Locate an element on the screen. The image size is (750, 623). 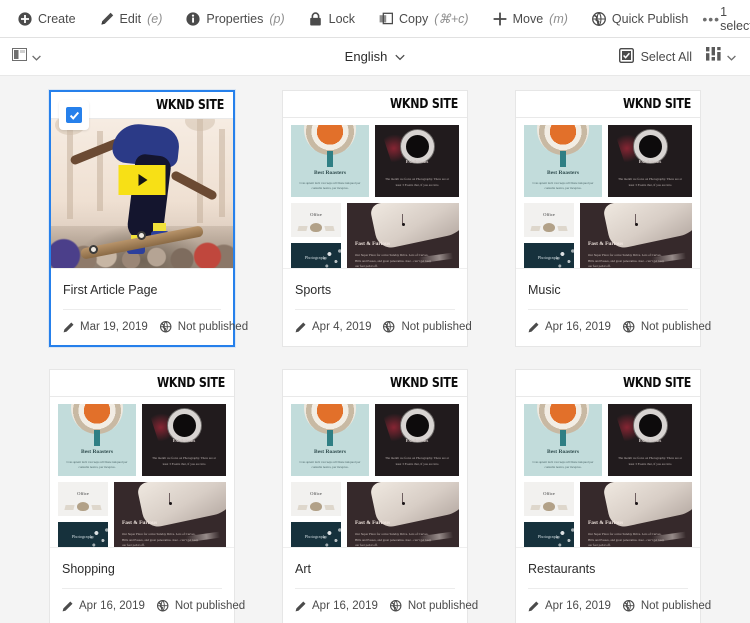
card-metadata: Apr 4, 2019 Not published is located at coordinates (377, 327).